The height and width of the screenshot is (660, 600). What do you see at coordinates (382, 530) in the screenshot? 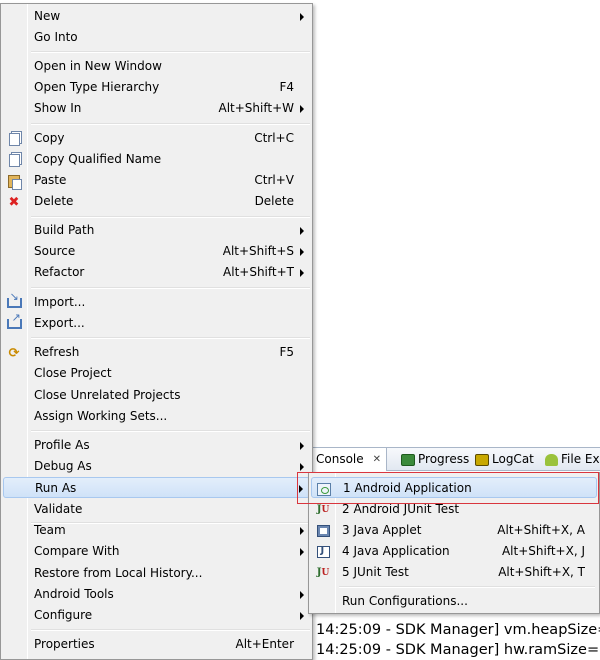
I see `menu-item-label: 3 Java Applet` at bounding box center [382, 530].